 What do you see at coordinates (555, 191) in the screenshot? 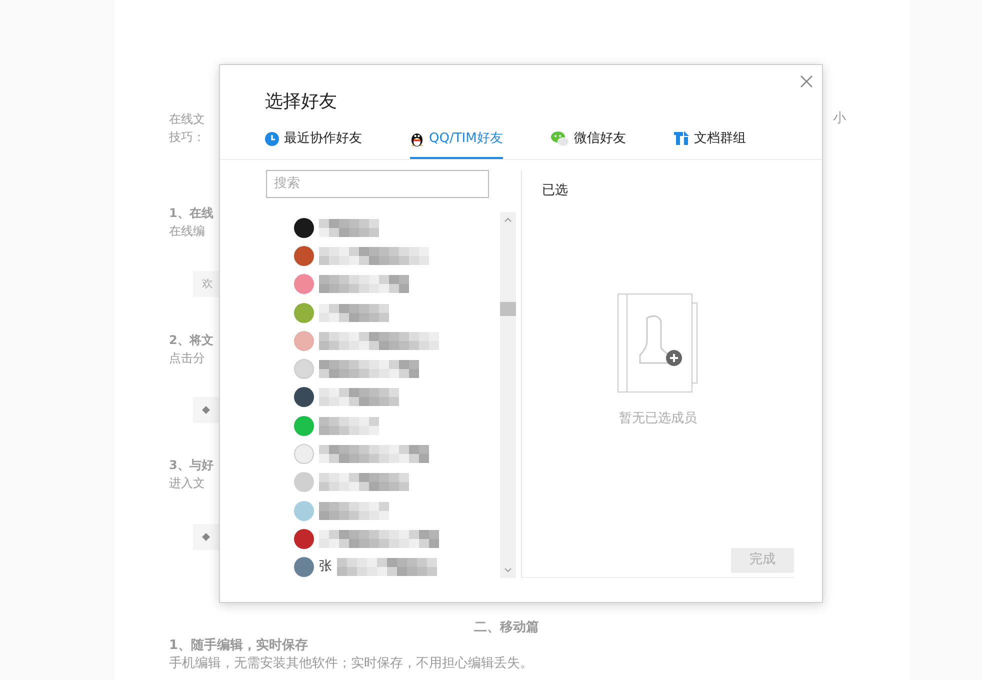
I see `panel-heading: 已选` at bounding box center [555, 191].